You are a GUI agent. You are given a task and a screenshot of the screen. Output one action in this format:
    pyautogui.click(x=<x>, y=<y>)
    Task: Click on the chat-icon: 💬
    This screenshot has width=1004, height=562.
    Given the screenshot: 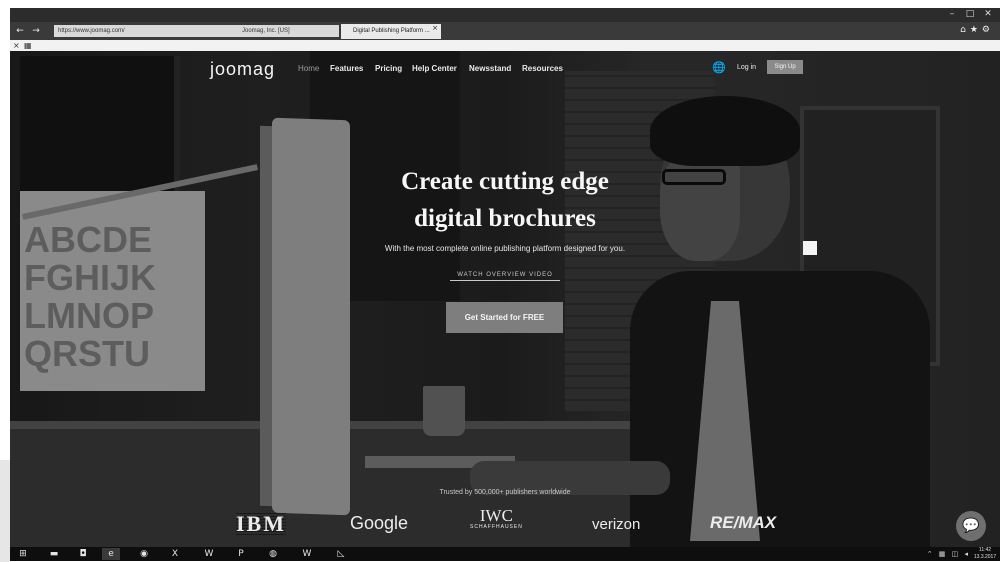 What is the action you would take?
    pyautogui.click(x=971, y=526)
    